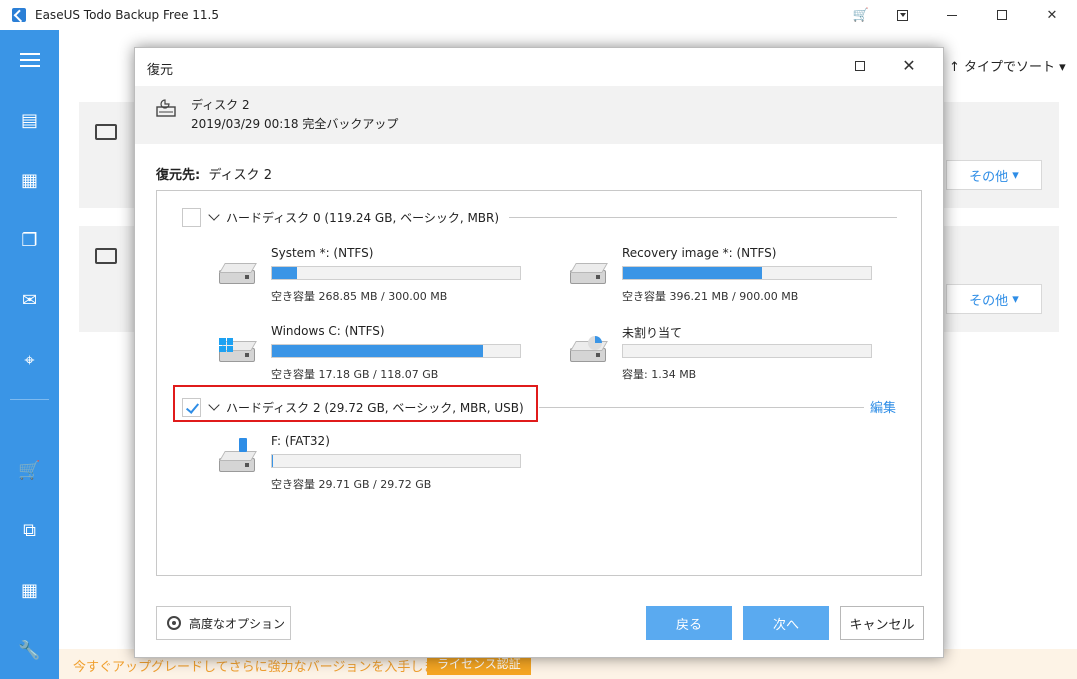 This screenshot has height=679, width=1077. Describe the element at coordinates (539, 67) in the screenshot. I see `dialog-titlebar: 復元 ✕` at that location.